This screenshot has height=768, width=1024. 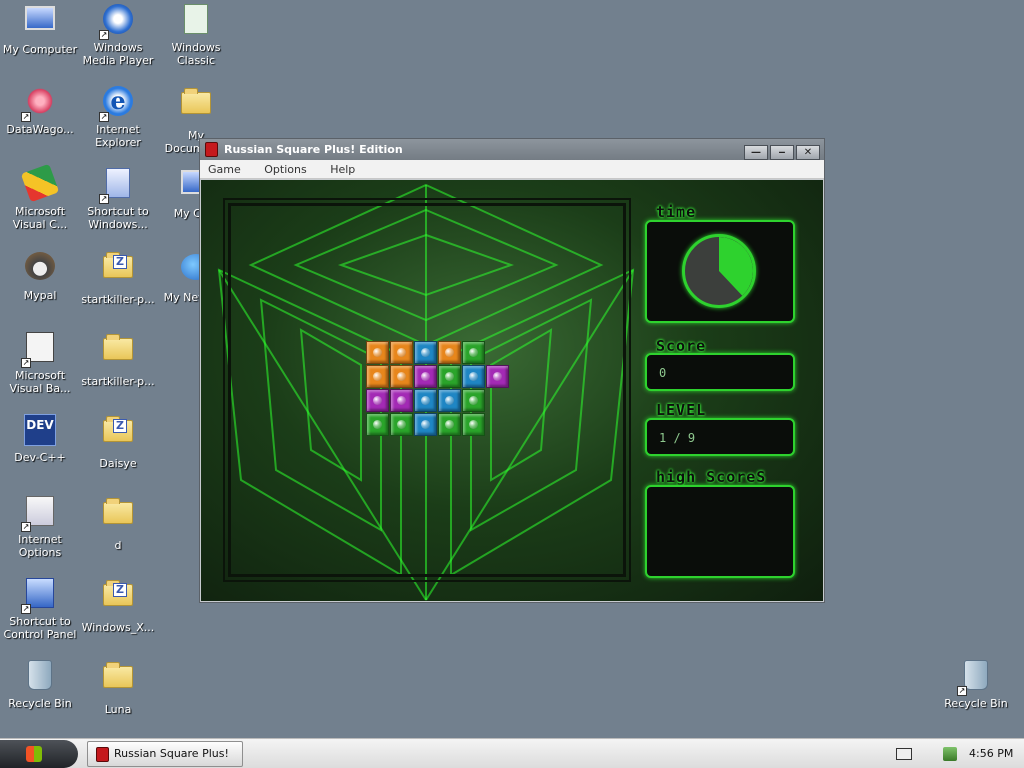 I want to click on shortcut-file-icon, so click(x=118, y=183).